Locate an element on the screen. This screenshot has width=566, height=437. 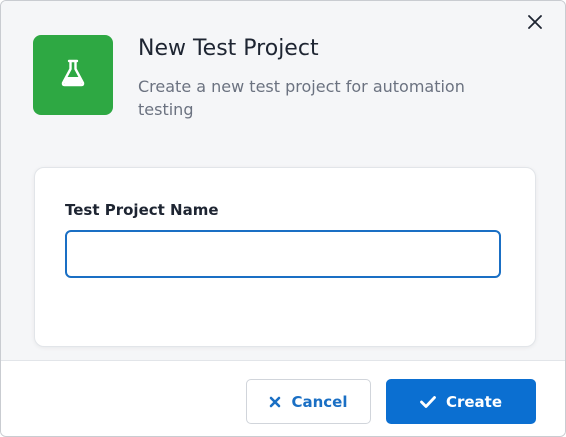
close-icon is located at coordinates (535, 23).